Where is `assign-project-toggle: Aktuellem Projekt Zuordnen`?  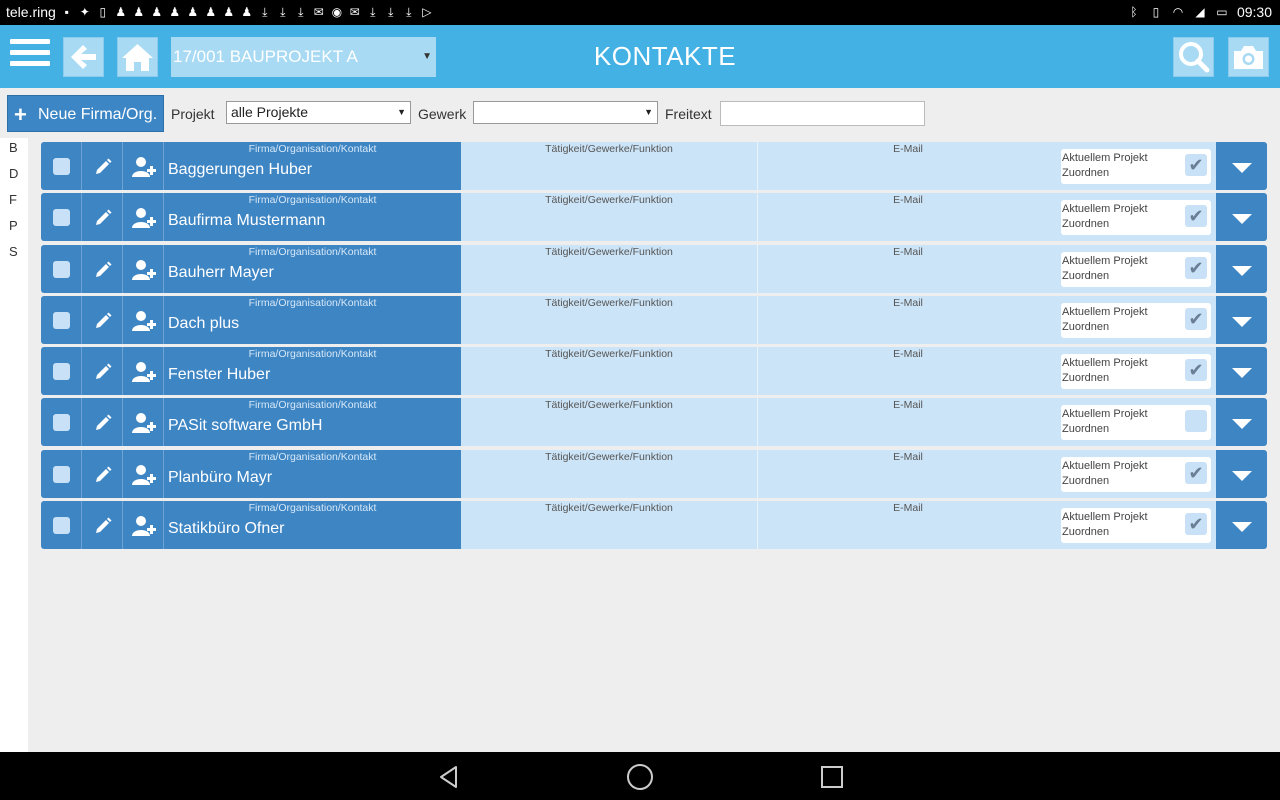
assign-project-toggle: Aktuellem Projekt Zuordnen is located at coordinates (1136, 423).